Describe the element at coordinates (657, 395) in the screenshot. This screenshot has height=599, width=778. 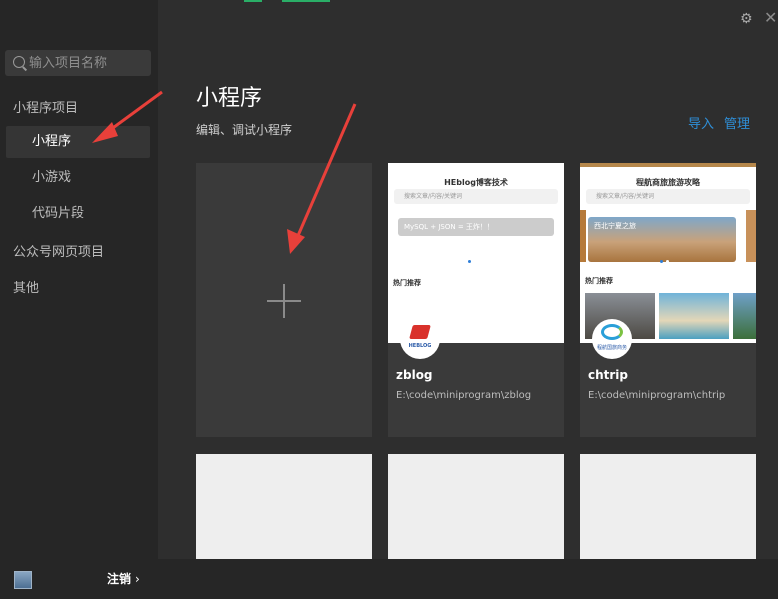
I see `project-path: E:\code\miniprogram\chtrip` at that location.